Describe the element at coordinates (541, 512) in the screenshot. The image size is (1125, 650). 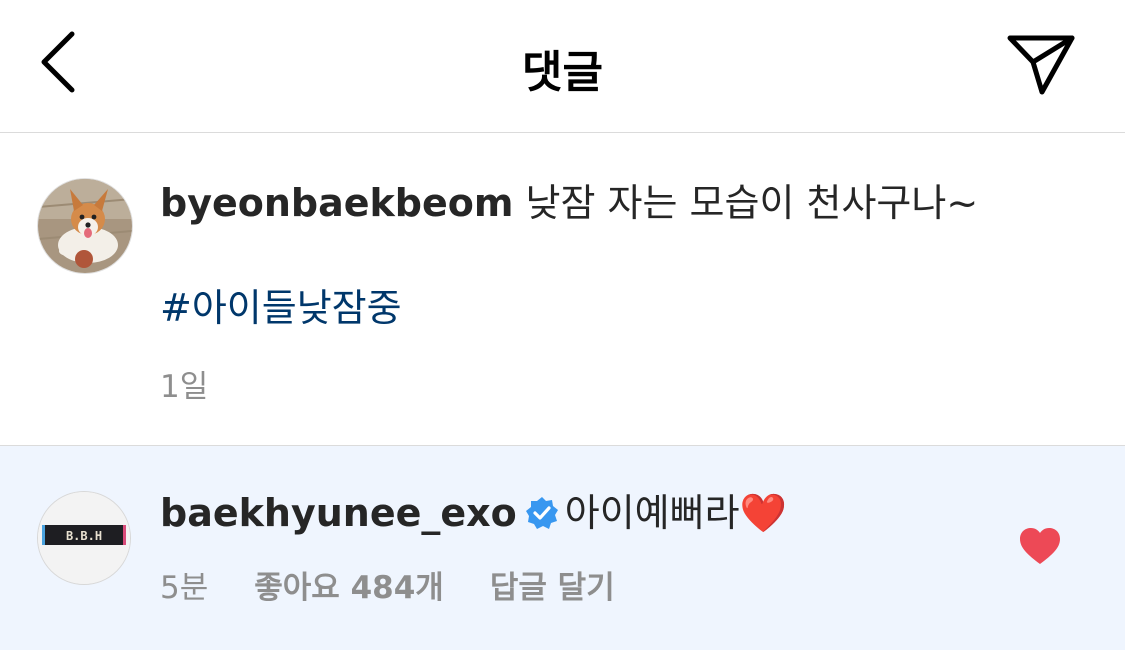
I see `verified-badge-icon` at that location.